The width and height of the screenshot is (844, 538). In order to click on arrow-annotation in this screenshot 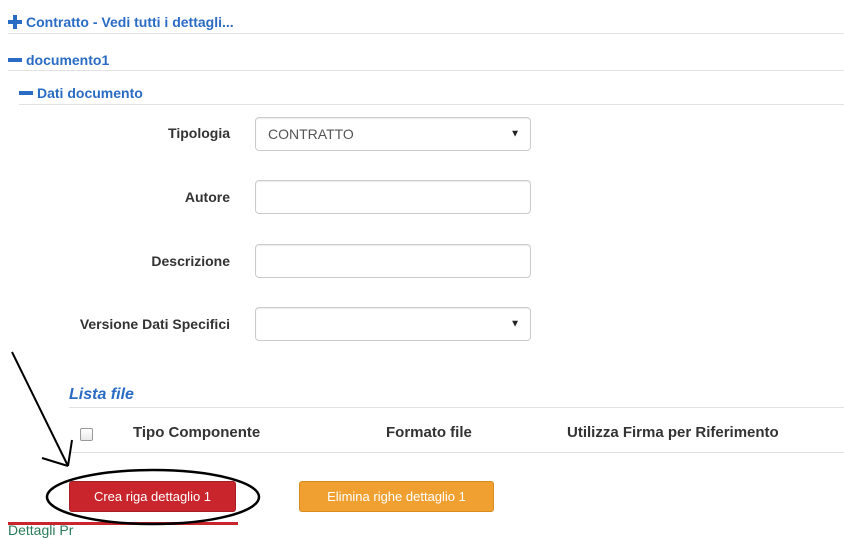, I will do `click(42, 409)`.